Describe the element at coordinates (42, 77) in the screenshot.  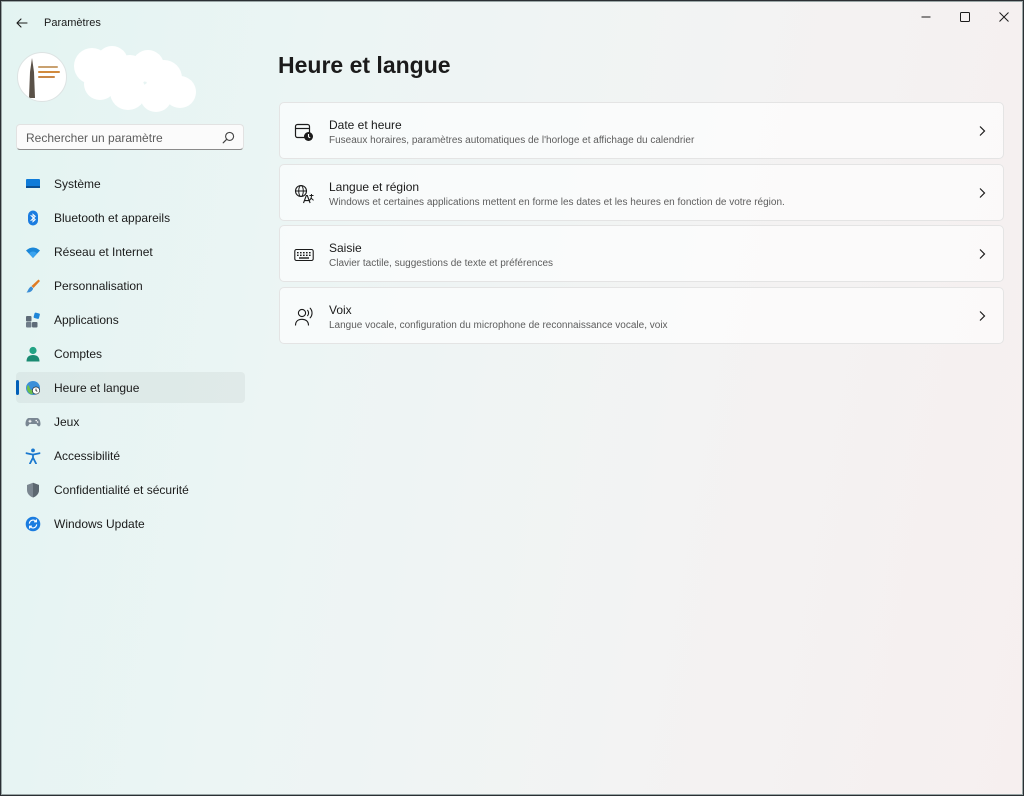
I see `avatar` at that location.